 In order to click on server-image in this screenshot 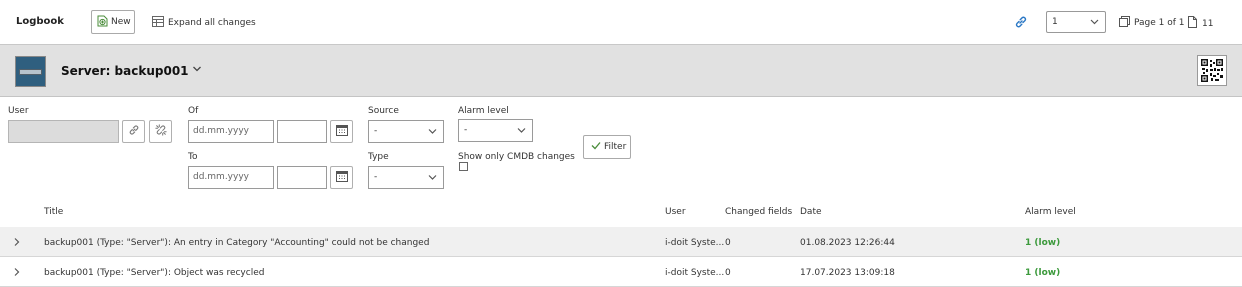, I will do `click(30, 71)`.